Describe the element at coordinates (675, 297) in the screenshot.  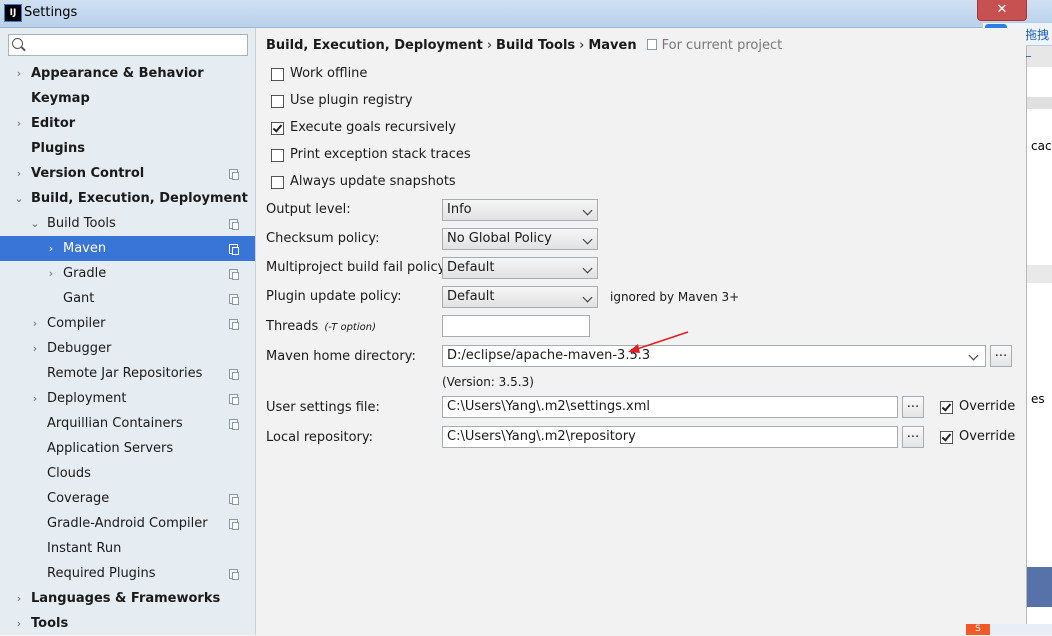
I see `plugin-update-note: ignored by Maven 3+` at that location.